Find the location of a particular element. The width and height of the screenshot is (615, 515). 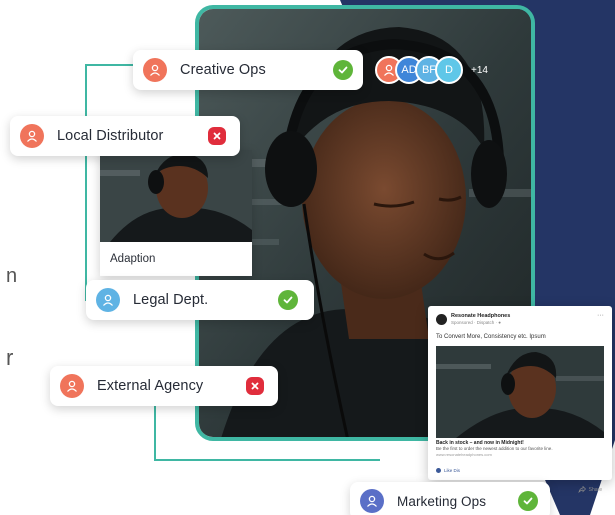

collaborator-avatar-stack: AD BF D +14 is located at coordinates (431, 70).